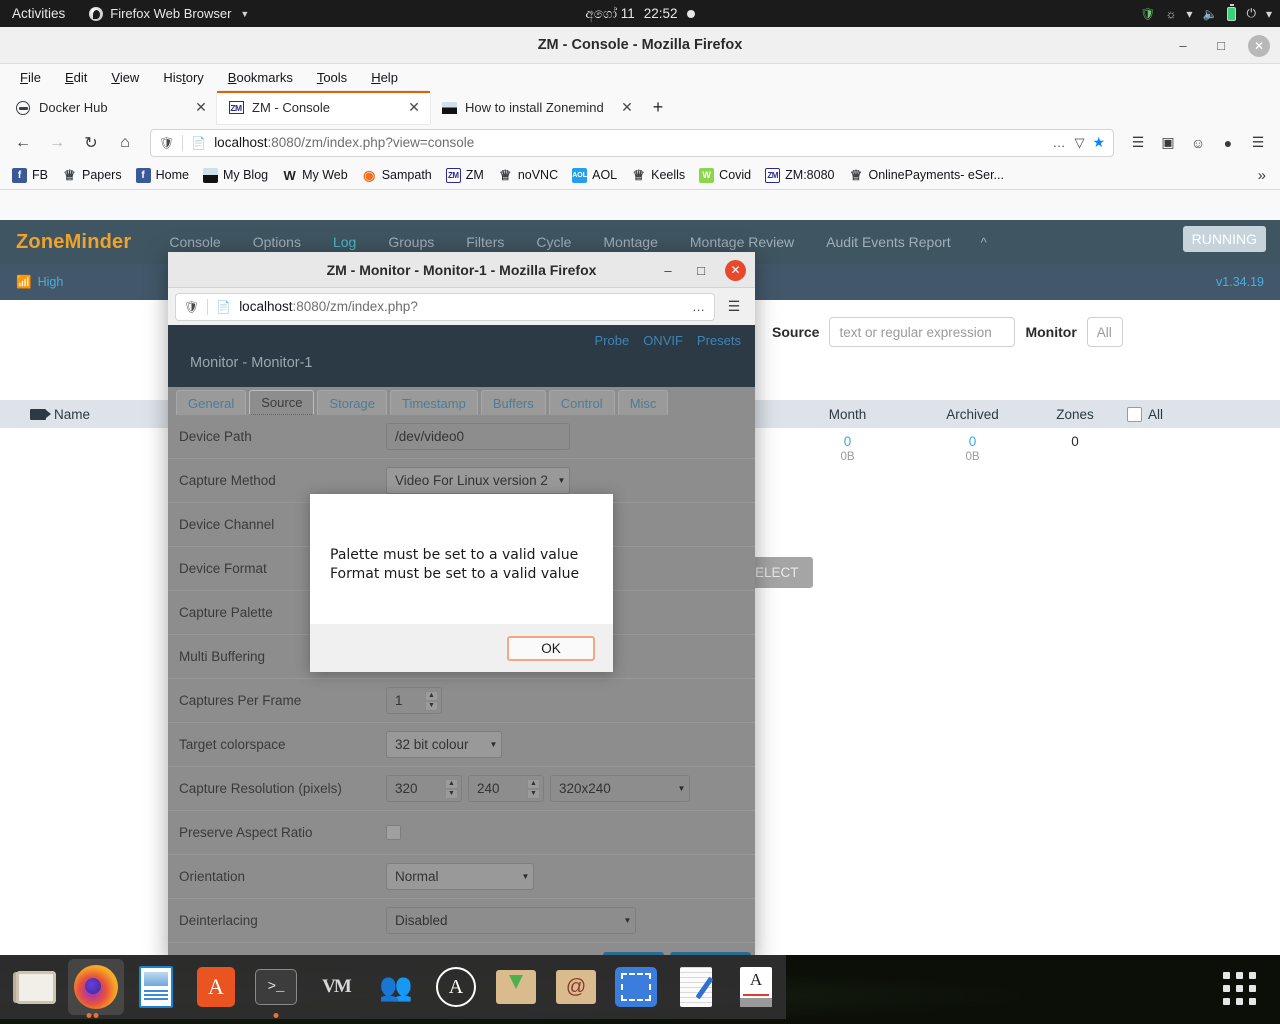 The image size is (1280, 1024). What do you see at coordinates (162, 175) in the screenshot?
I see `bookmark-home: f Home` at bounding box center [162, 175].